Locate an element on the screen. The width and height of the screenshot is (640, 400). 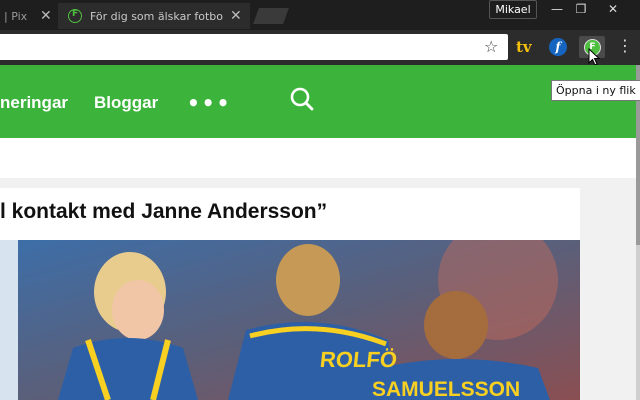
tab-previous: | Pix ✕ is located at coordinates (30, 16).